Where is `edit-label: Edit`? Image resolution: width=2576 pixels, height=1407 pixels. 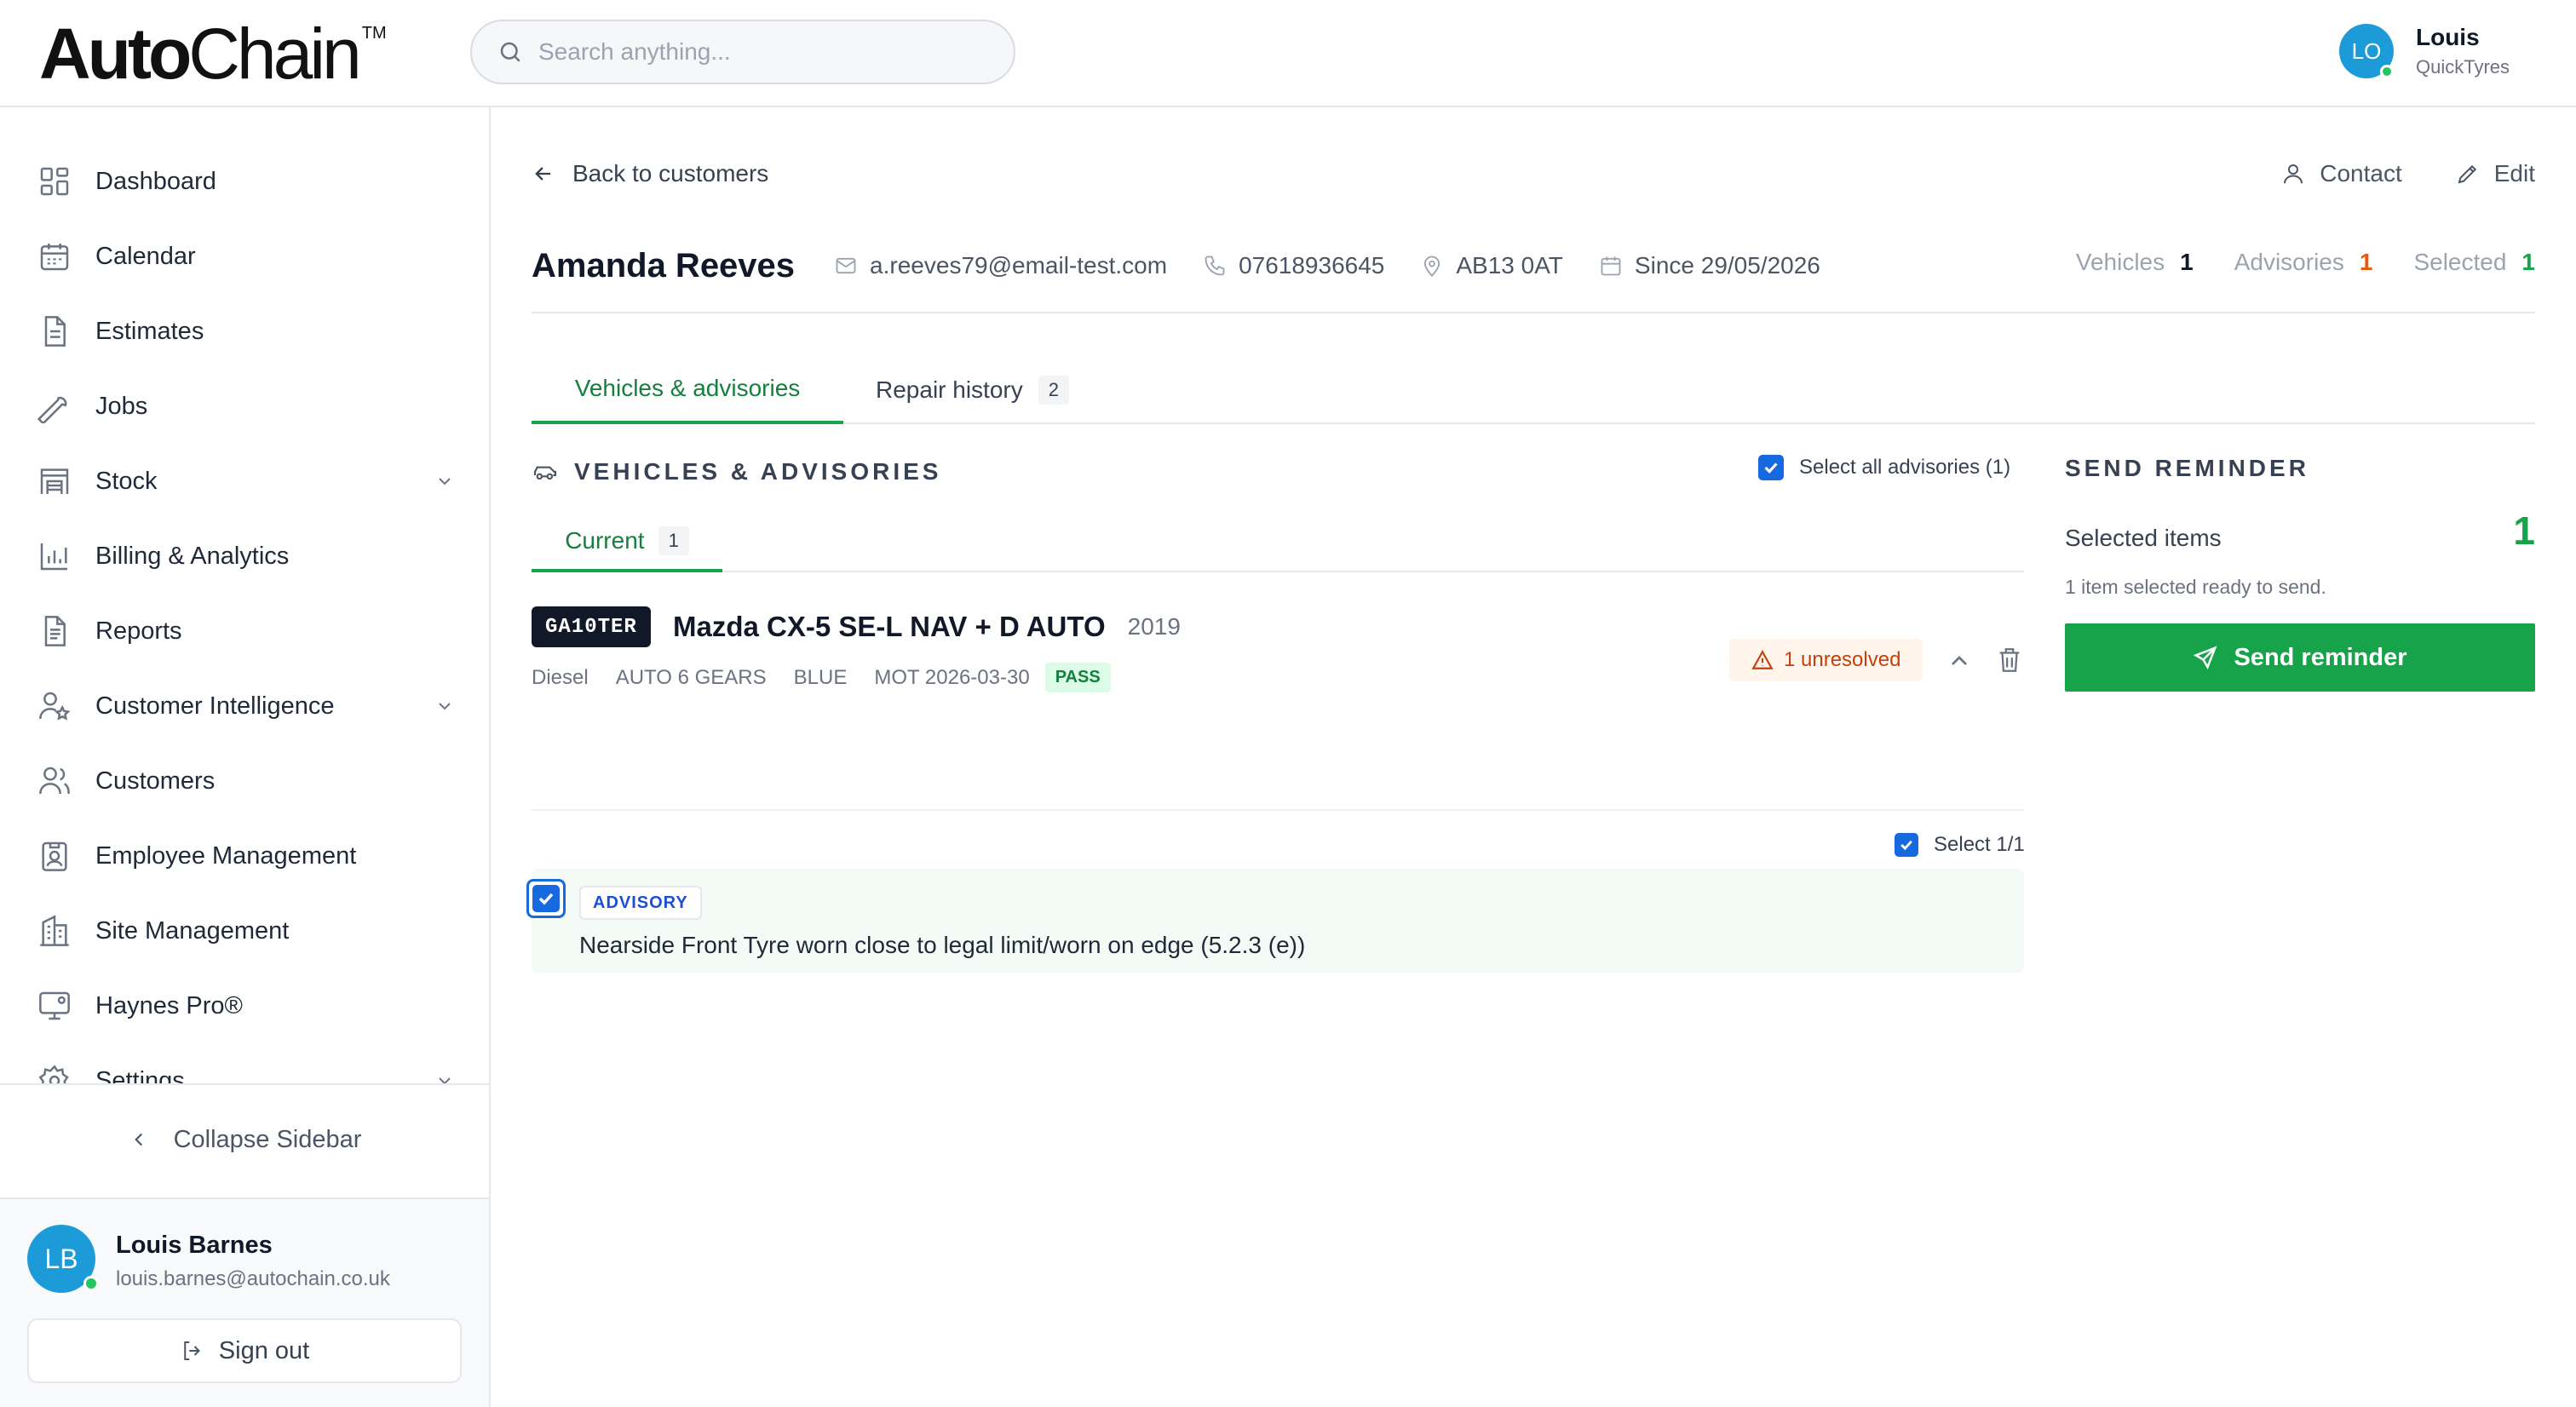
edit-label: Edit is located at coordinates (2514, 173).